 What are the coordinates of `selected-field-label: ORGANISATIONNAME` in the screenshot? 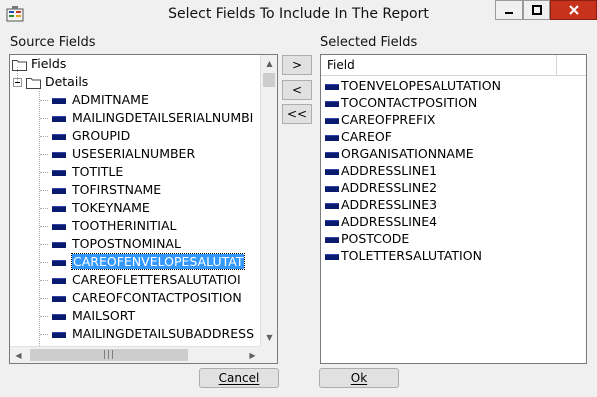 It's located at (407, 153).